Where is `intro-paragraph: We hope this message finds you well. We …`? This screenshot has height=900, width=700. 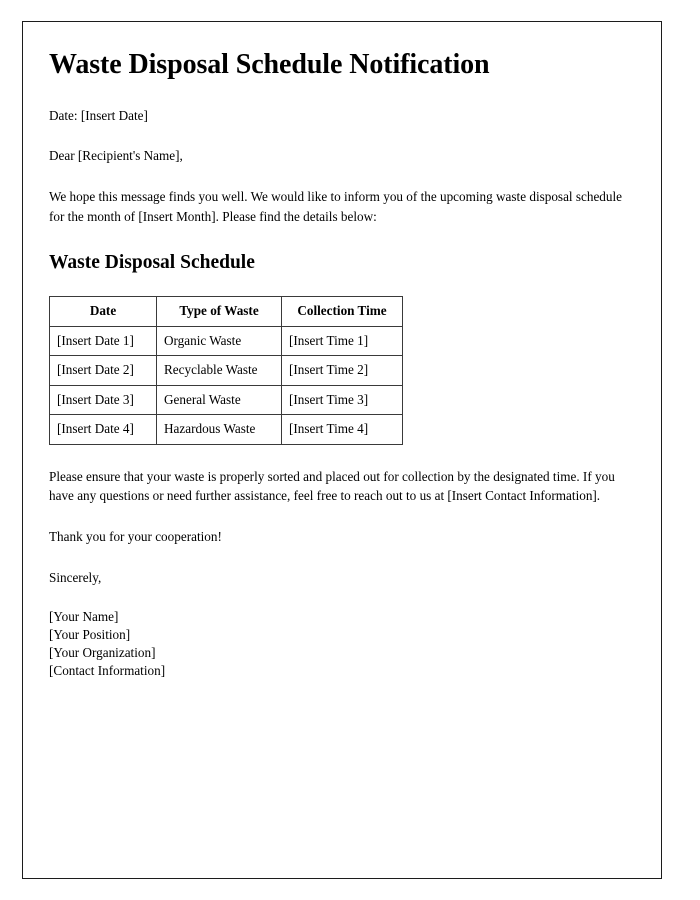 intro-paragraph: We hope this message finds you well. We … is located at coordinates (336, 206).